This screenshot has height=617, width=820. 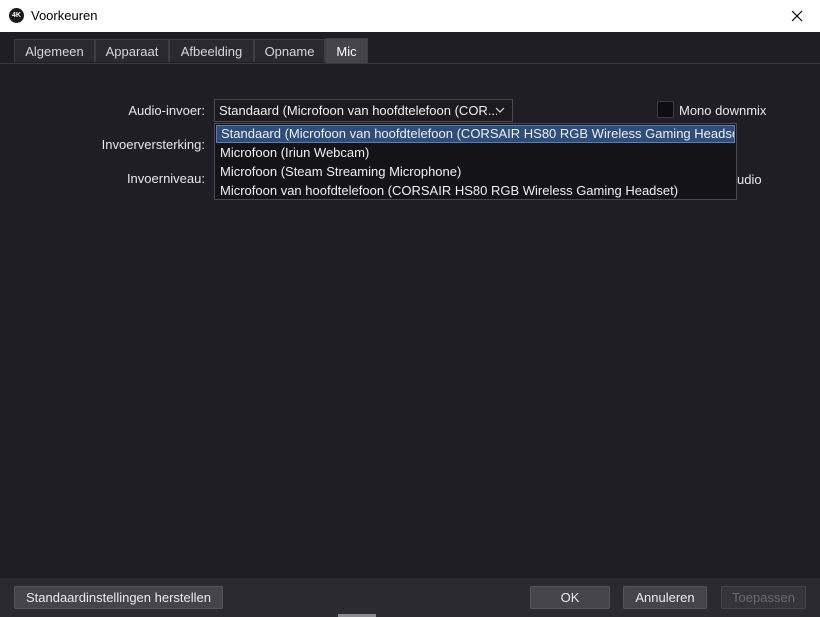 I want to click on reset-defaults-button: Standaardinstellingen herstellen, so click(x=118, y=597).